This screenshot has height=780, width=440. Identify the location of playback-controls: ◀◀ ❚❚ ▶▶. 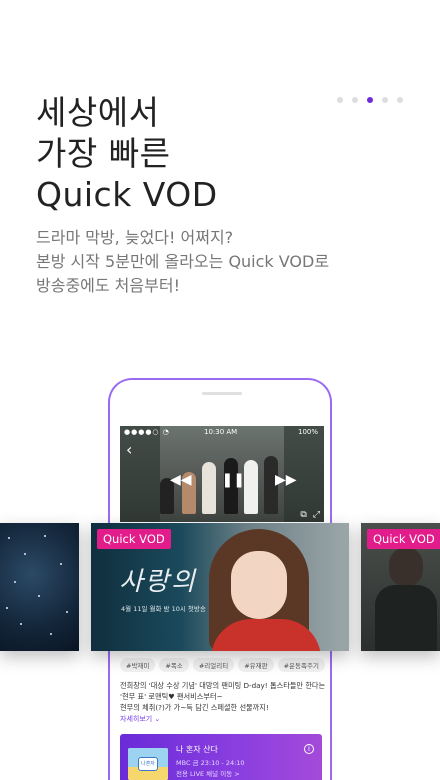
(233, 480).